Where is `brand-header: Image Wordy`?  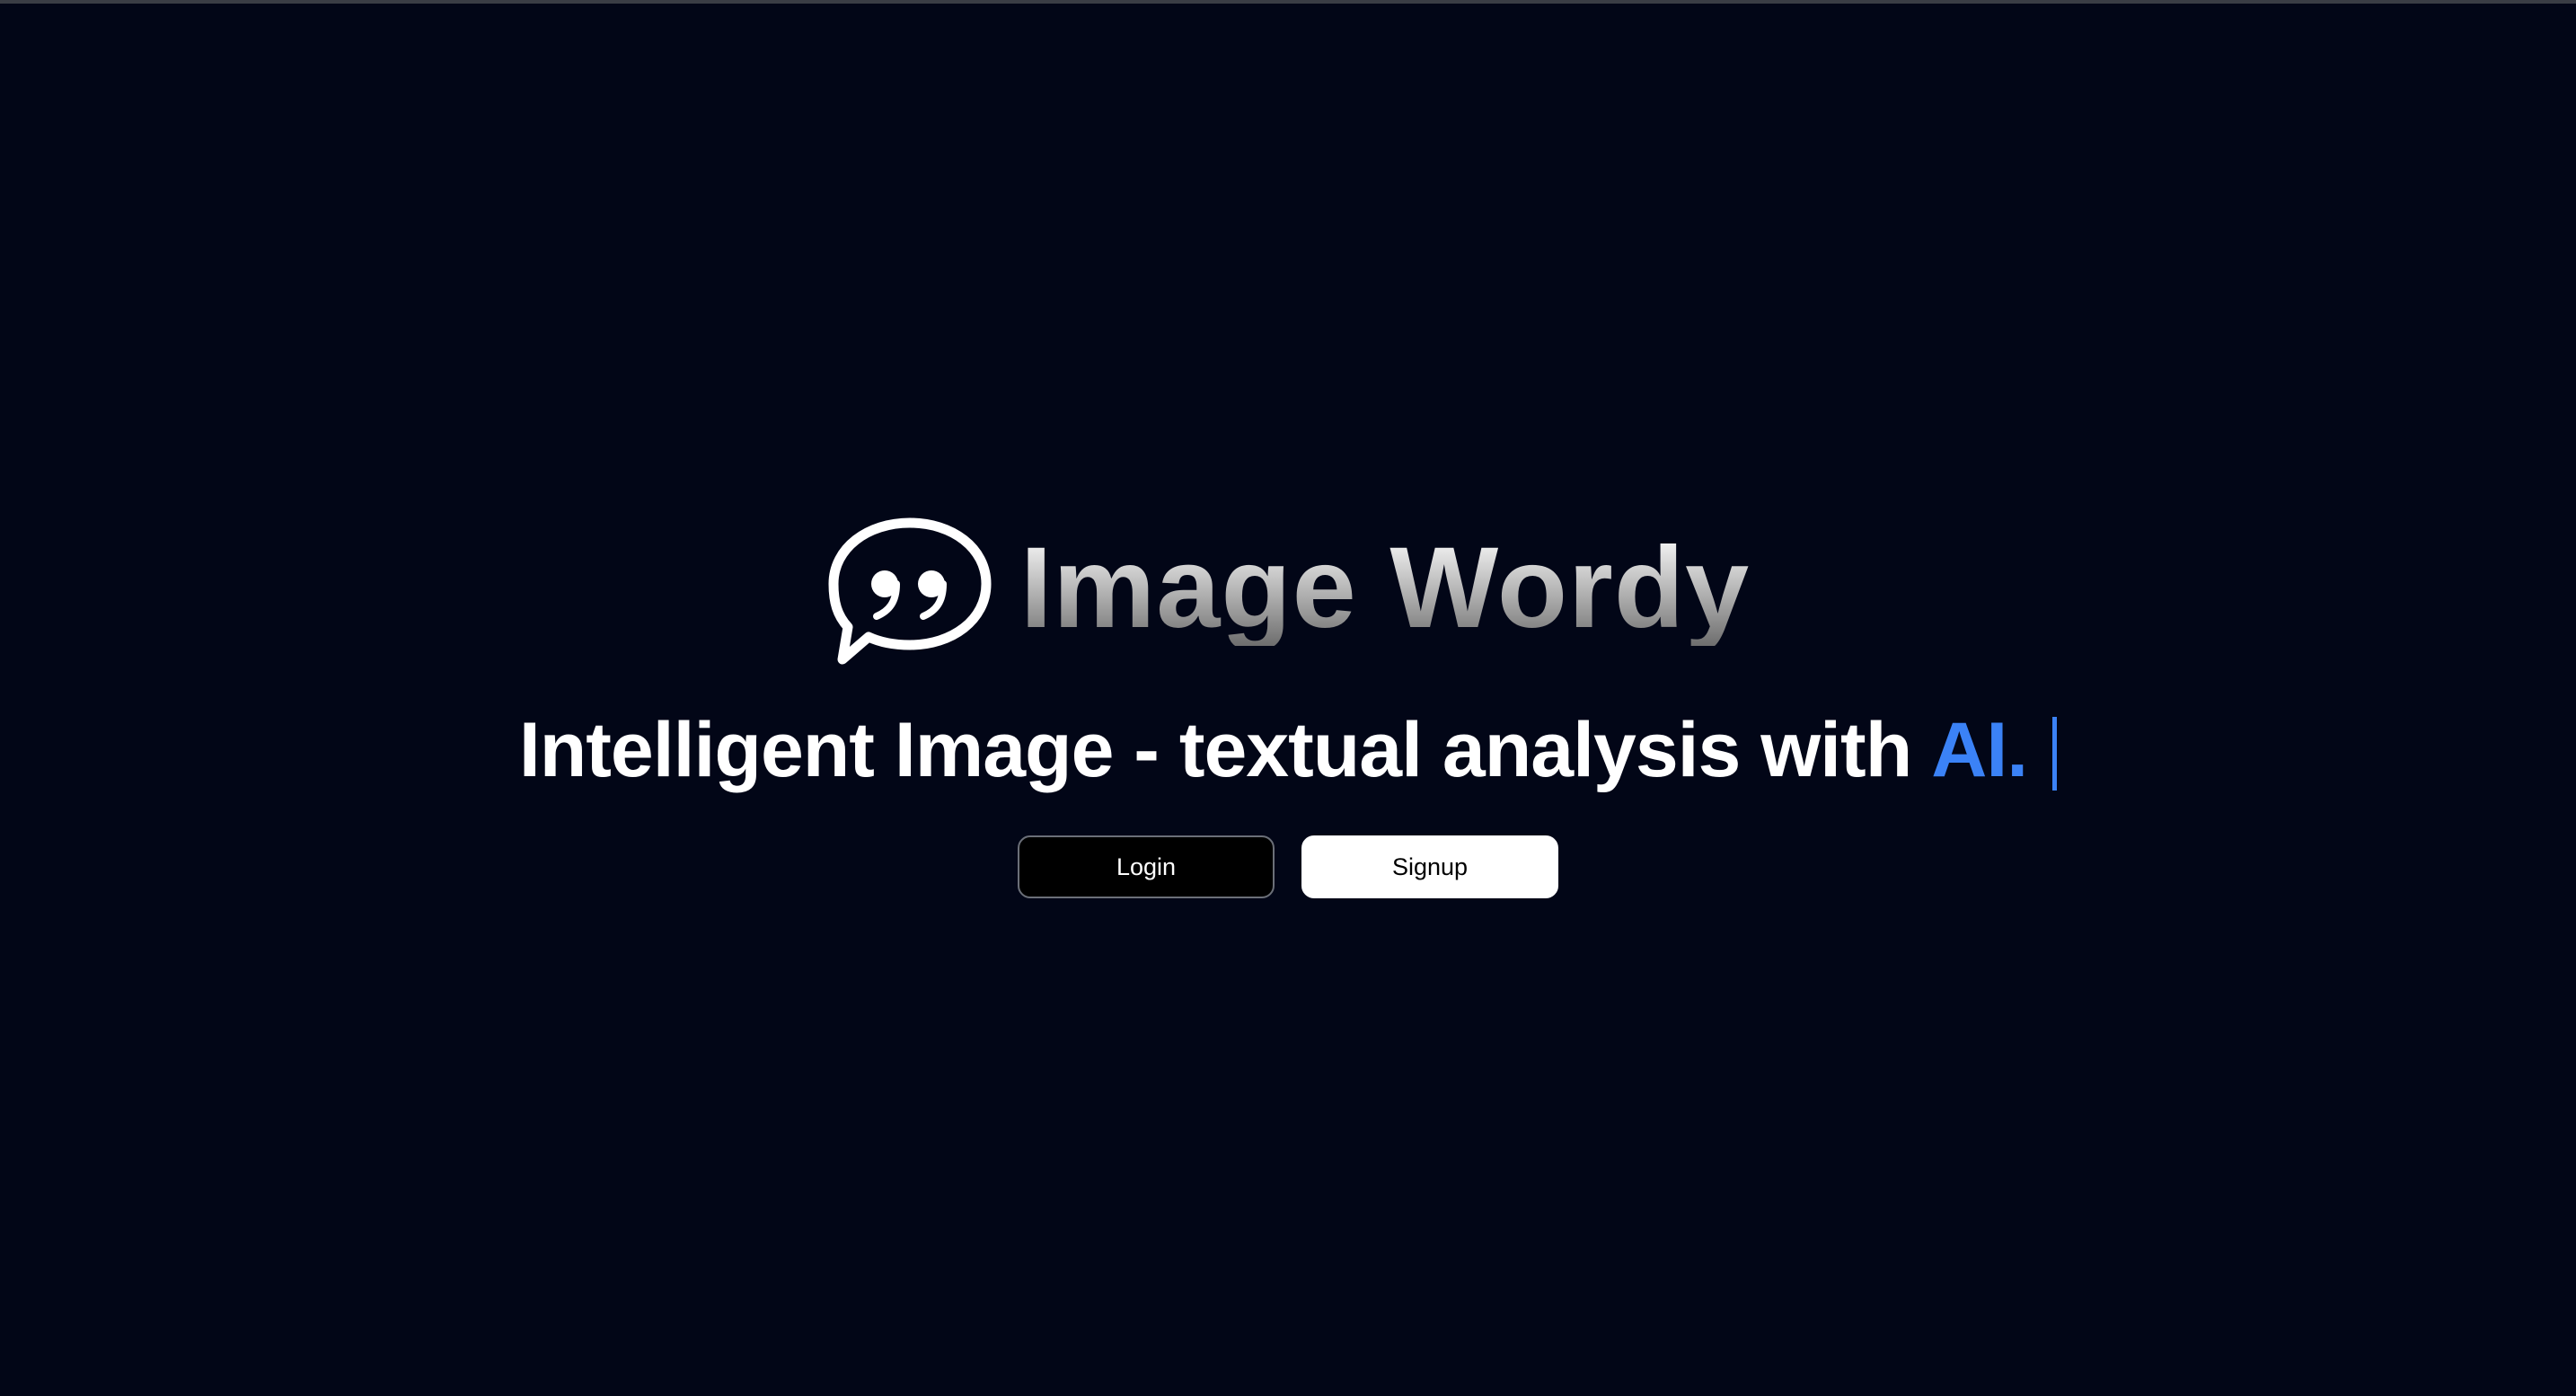
brand-header: Image Wordy is located at coordinates (1288, 593).